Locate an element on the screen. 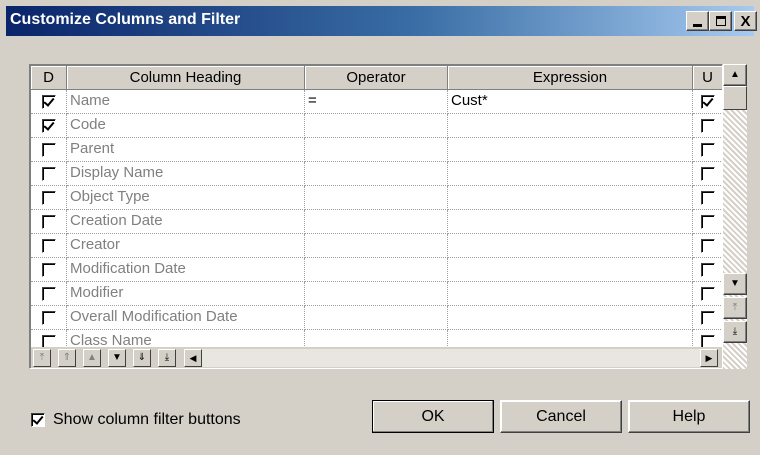 The height and width of the screenshot is (455, 760). header-u: U is located at coordinates (707, 78).